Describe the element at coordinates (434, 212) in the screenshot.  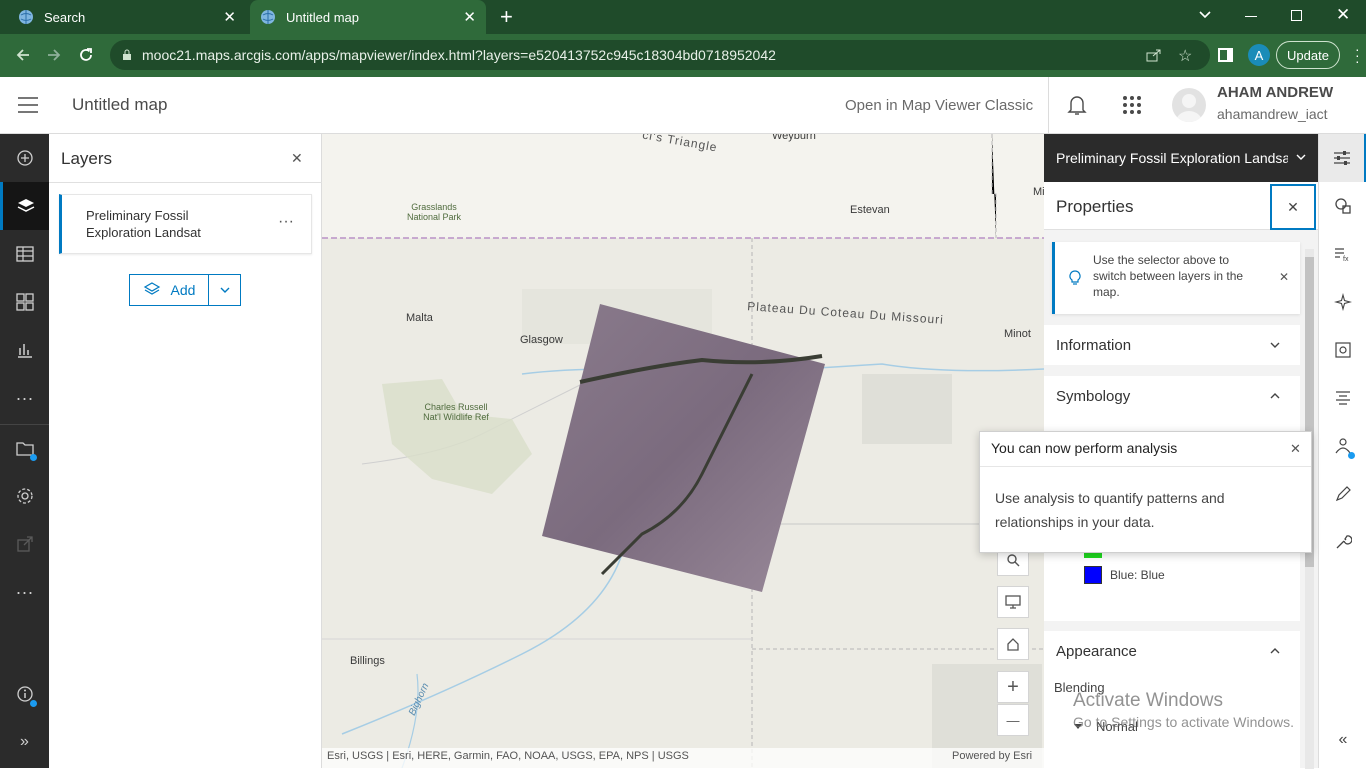
I see `park-label: Grasslands National Park` at that location.